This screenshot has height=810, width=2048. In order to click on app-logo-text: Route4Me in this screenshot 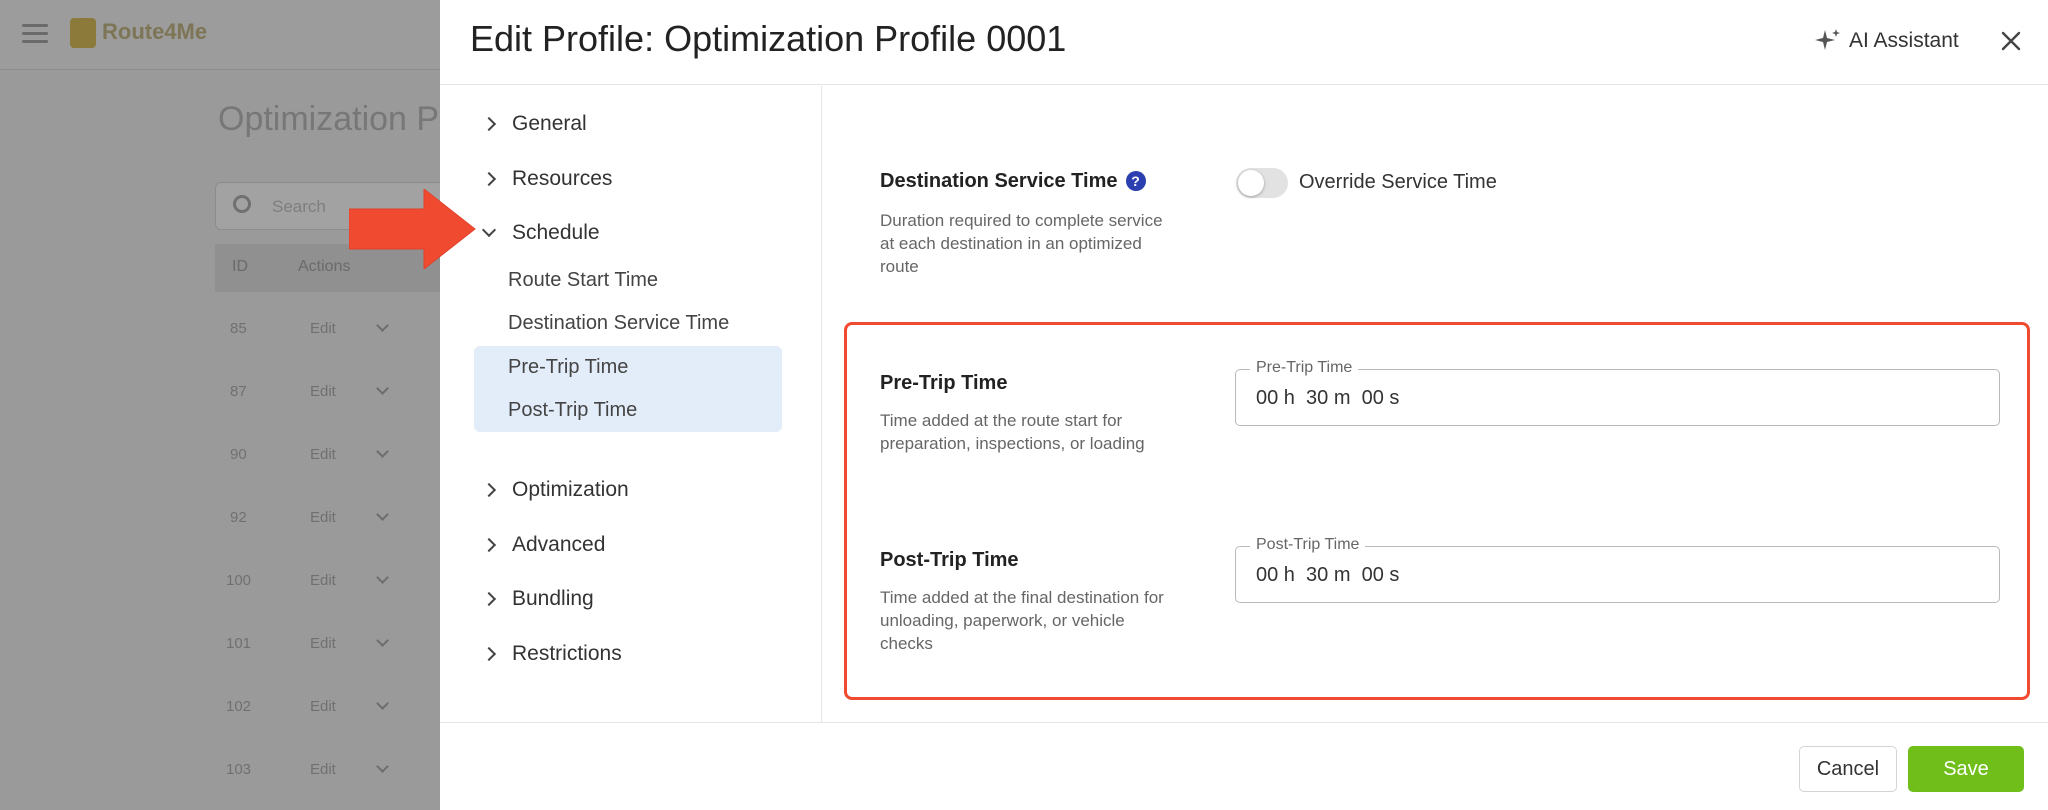, I will do `click(155, 31)`.